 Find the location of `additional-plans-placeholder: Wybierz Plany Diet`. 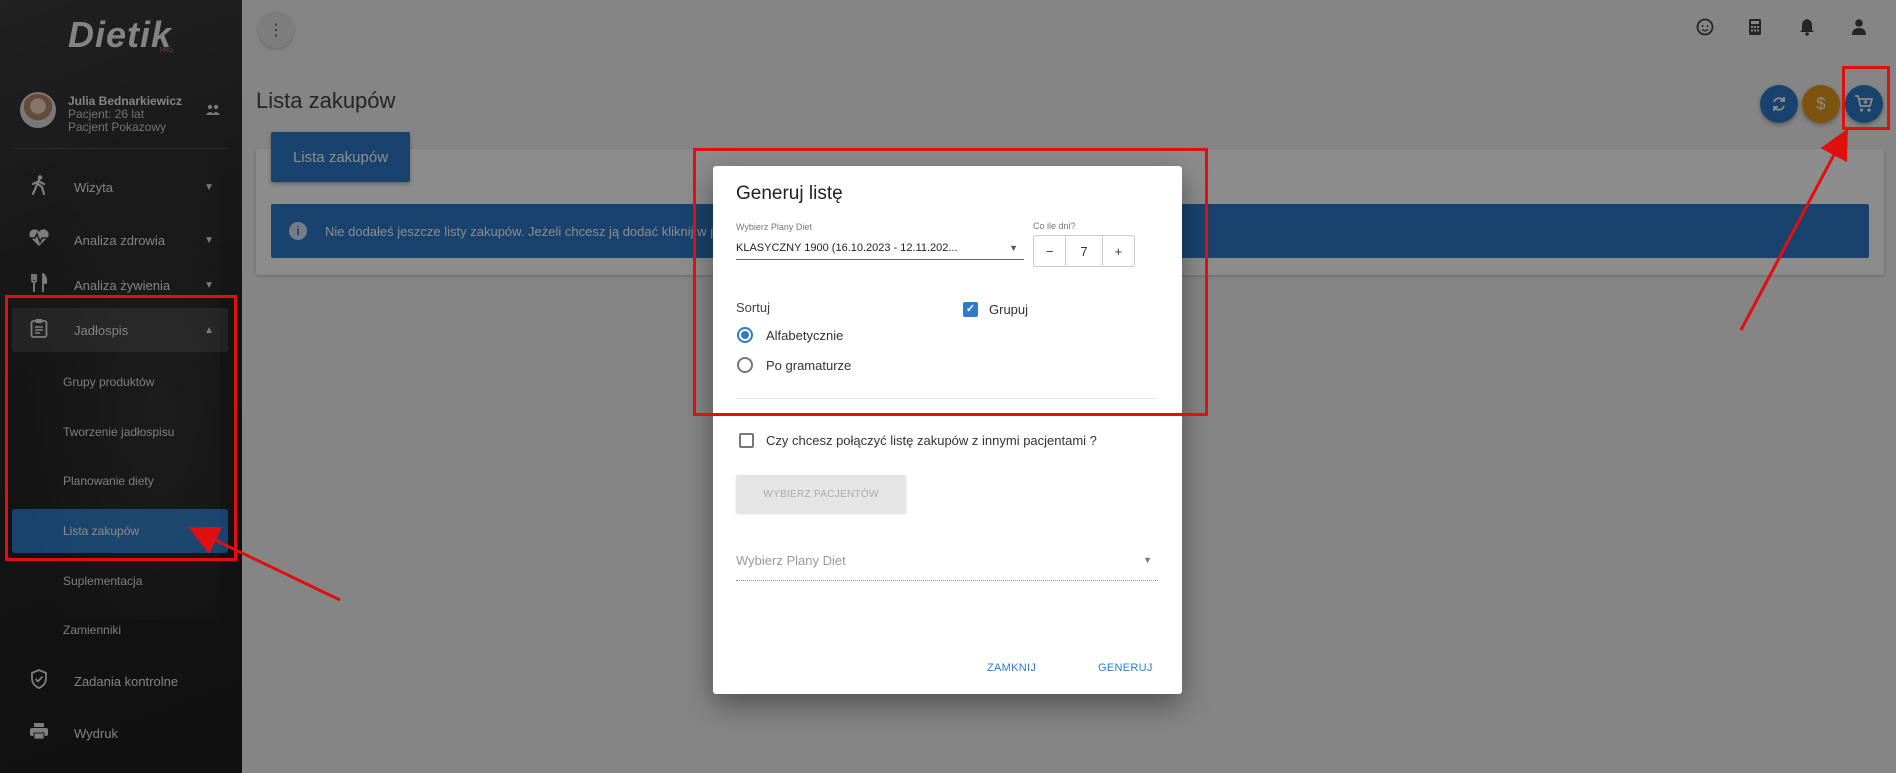

additional-plans-placeholder: Wybierz Plany Diet is located at coordinates (791, 560).